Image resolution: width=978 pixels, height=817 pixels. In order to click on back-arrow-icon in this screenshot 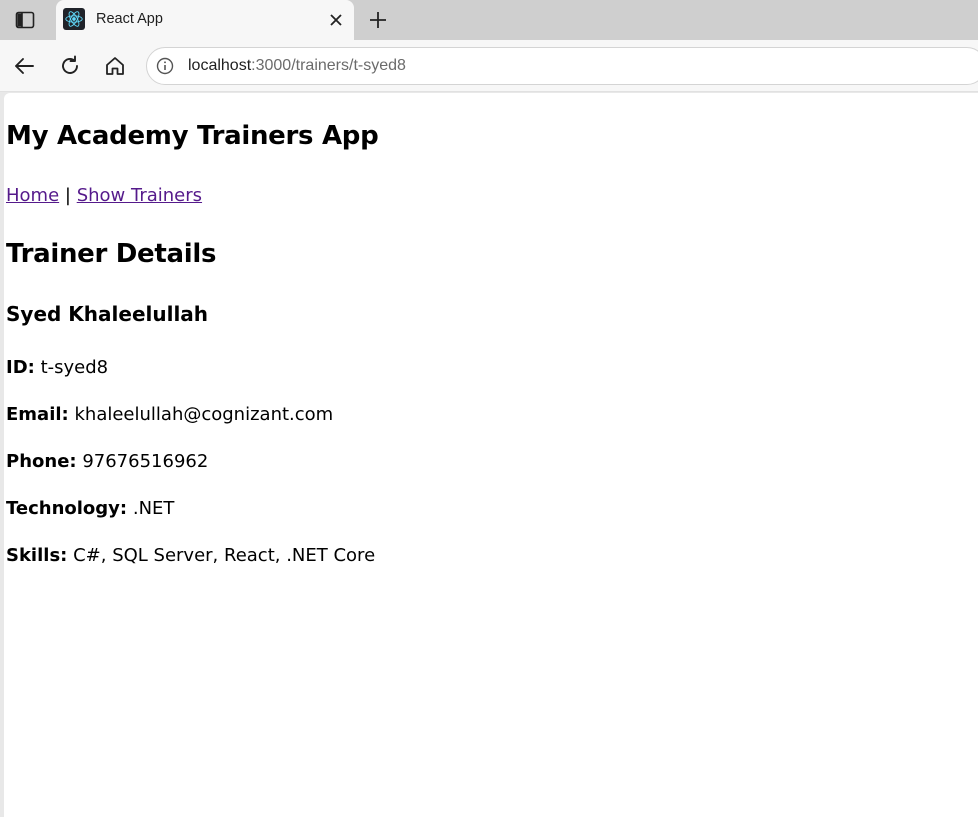, I will do `click(24, 66)`.